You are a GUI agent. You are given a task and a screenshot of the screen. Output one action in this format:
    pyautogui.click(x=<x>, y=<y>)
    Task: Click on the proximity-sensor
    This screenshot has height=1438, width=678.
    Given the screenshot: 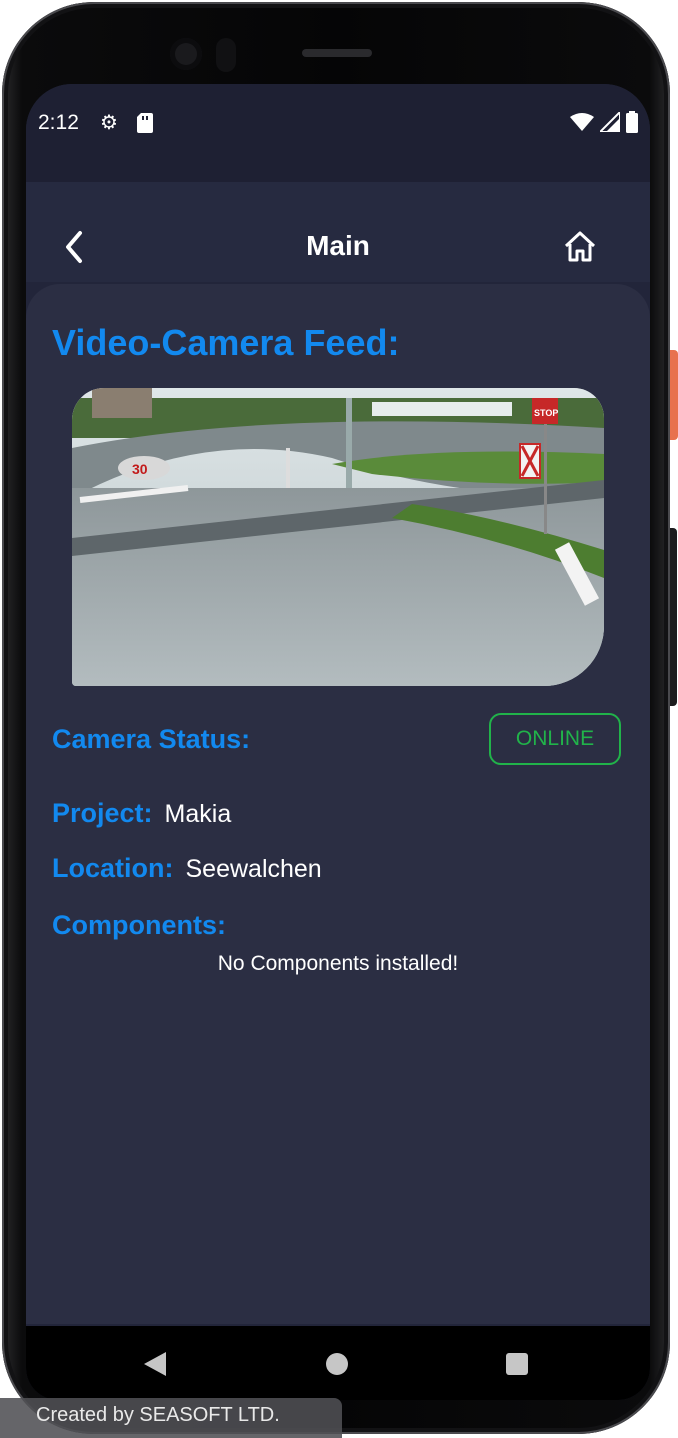 What is the action you would take?
    pyautogui.click(x=226, y=55)
    